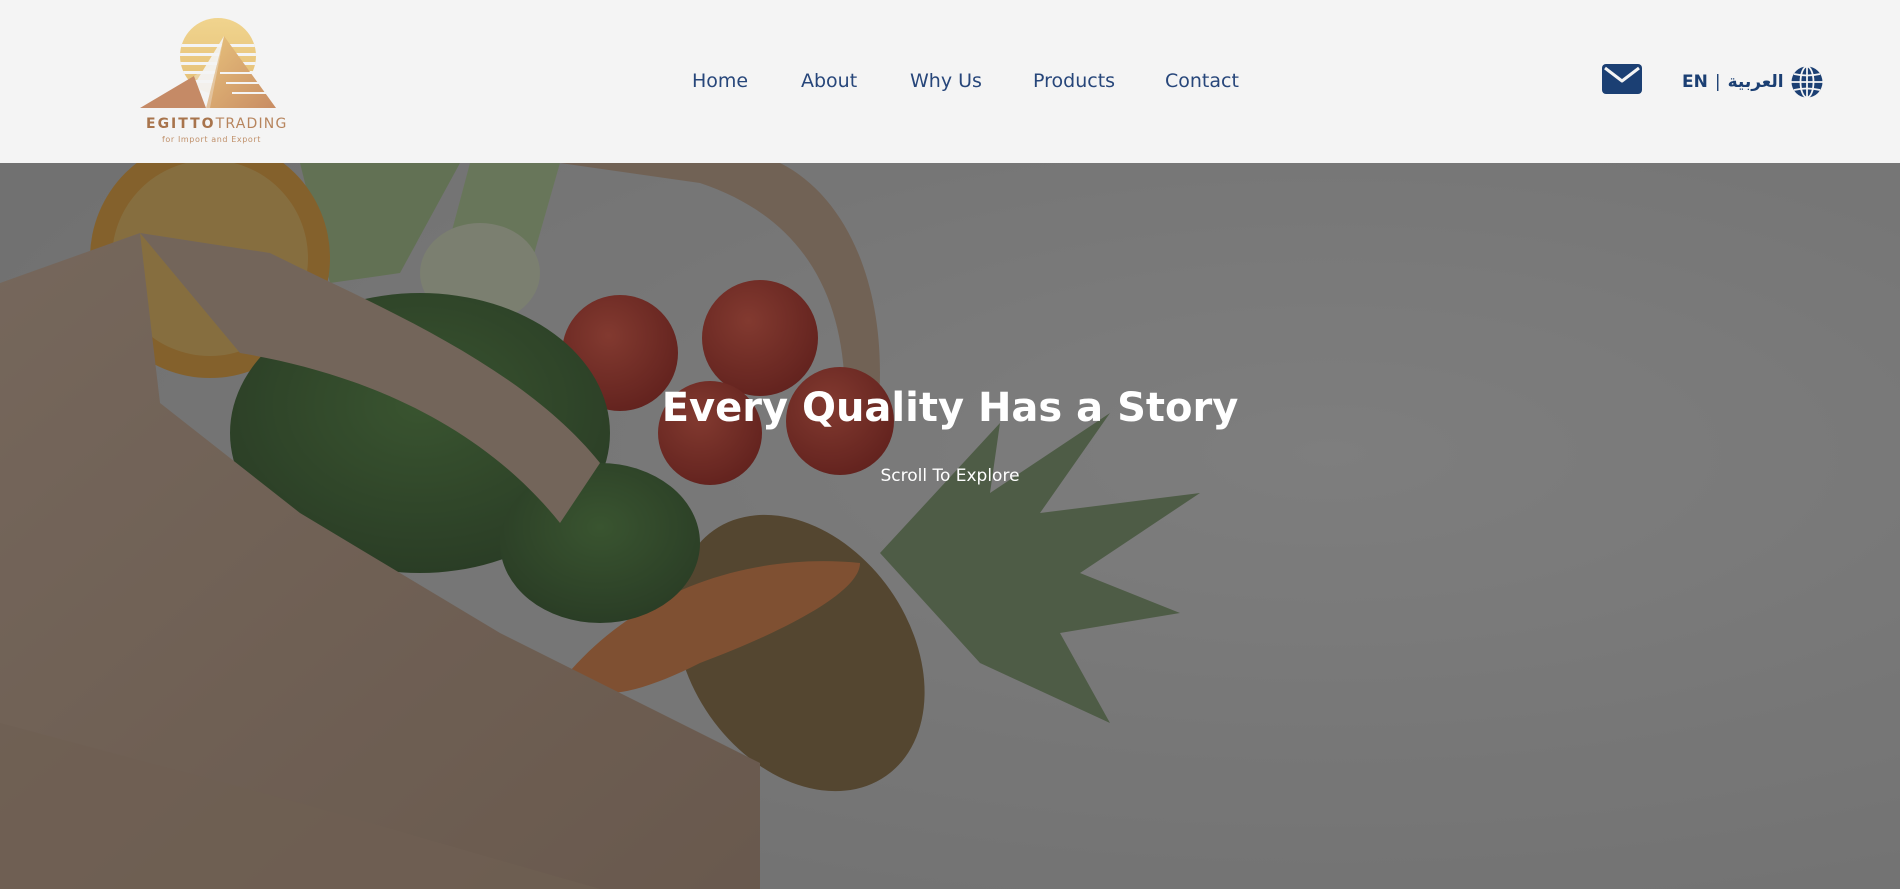 The width and height of the screenshot is (1900, 889). What do you see at coordinates (212, 139) in the screenshot?
I see `brand-tagline: for Import and Export` at bounding box center [212, 139].